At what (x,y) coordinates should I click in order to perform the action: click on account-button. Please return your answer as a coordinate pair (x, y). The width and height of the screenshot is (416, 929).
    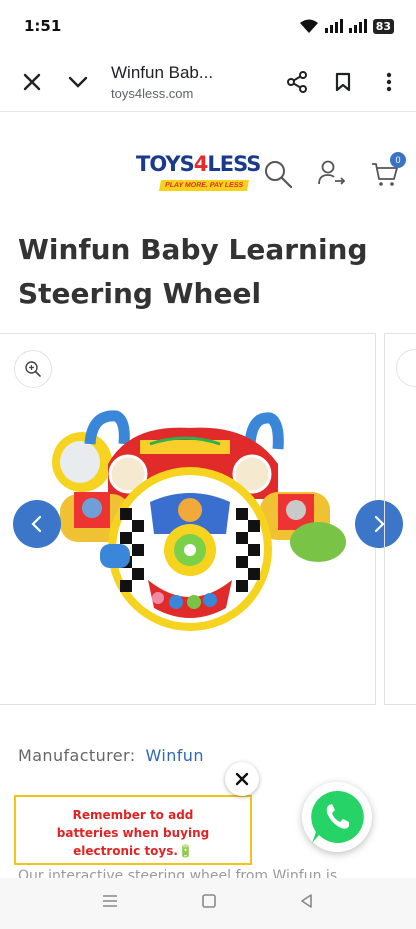
    Looking at the image, I should click on (331, 175).